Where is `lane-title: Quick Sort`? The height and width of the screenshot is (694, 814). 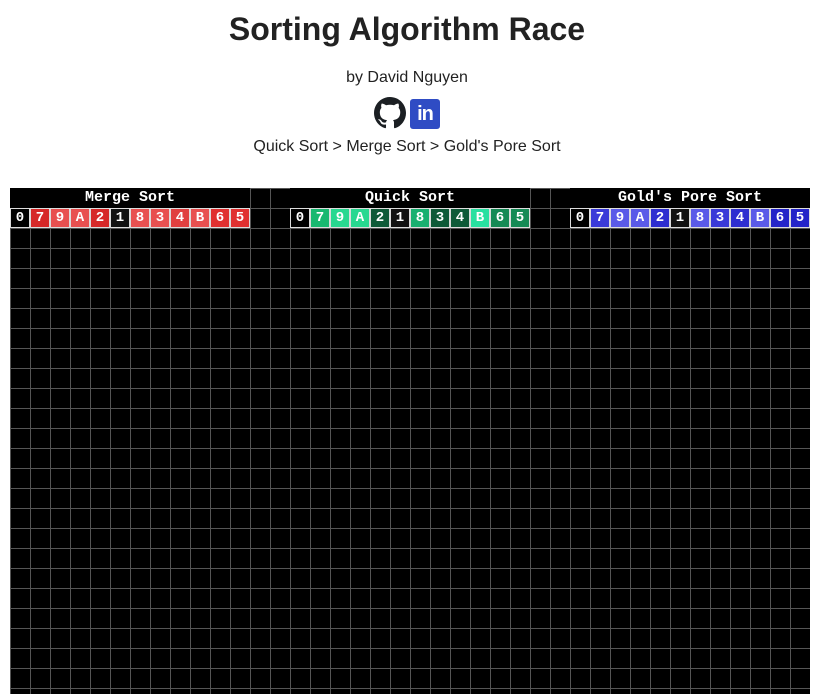 lane-title: Quick Sort is located at coordinates (410, 198).